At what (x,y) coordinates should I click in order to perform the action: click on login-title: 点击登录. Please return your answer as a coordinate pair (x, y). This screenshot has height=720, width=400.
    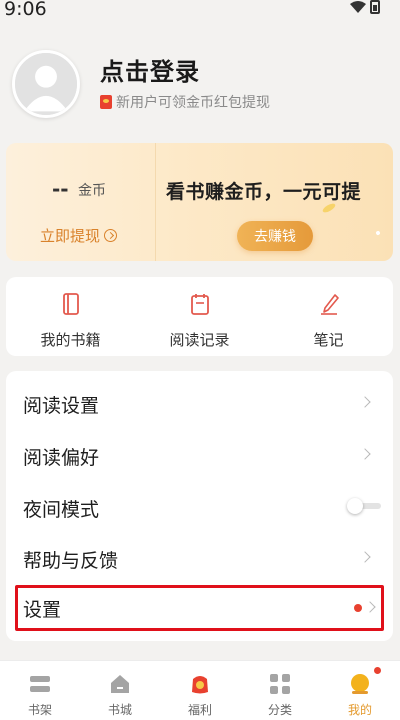
    Looking at the image, I should click on (150, 69).